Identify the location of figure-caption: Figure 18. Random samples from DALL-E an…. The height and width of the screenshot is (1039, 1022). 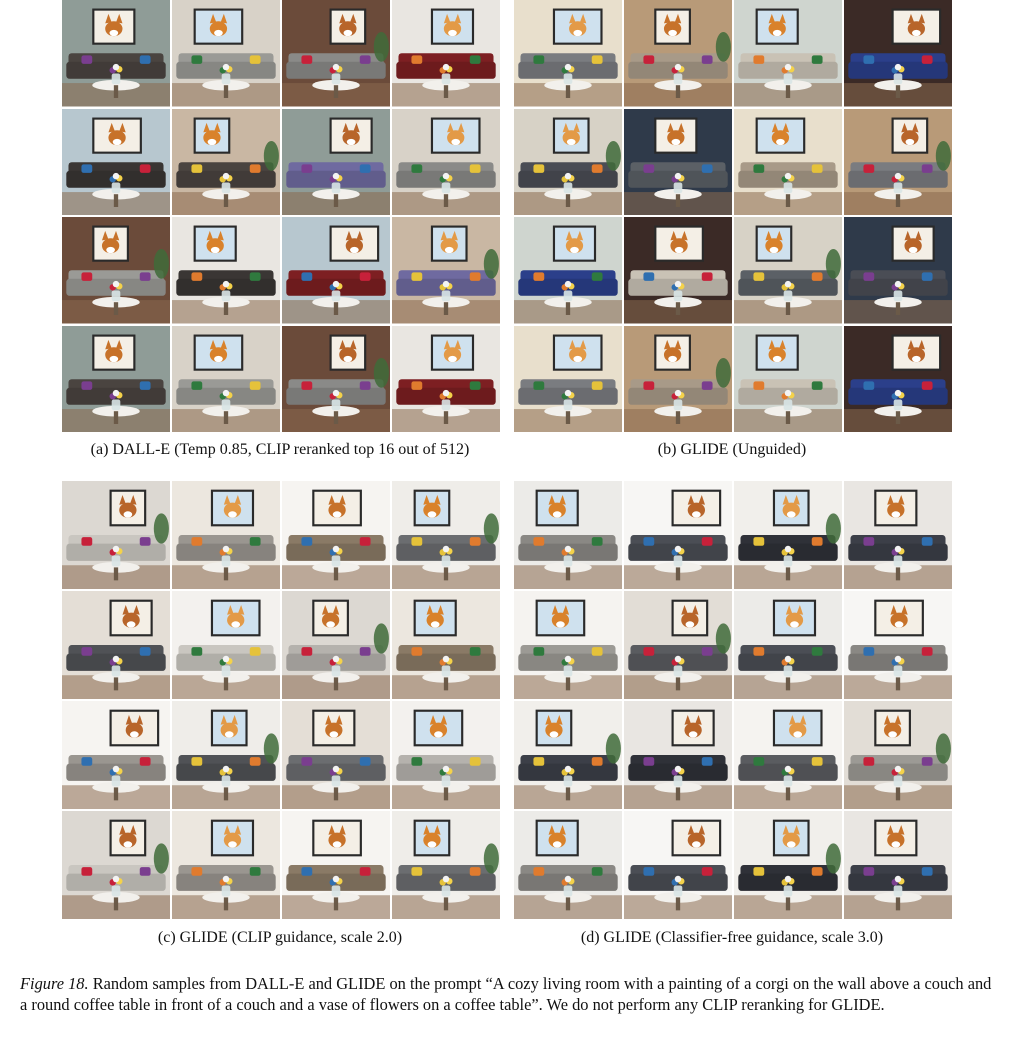
(511, 994).